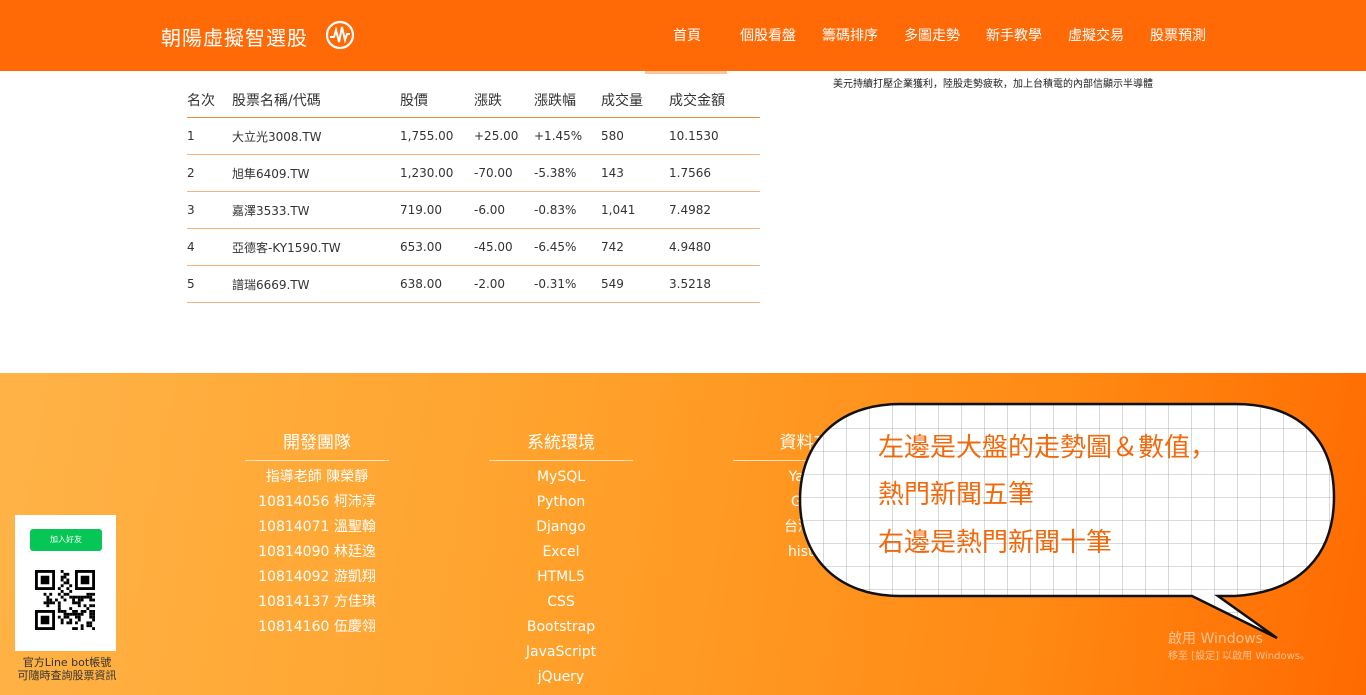 This screenshot has height=695, width=1366. What do you see at coordinates (209, 173) in the screenshot?
I see `cell-rank: 2` at bounding box center [209, 173].